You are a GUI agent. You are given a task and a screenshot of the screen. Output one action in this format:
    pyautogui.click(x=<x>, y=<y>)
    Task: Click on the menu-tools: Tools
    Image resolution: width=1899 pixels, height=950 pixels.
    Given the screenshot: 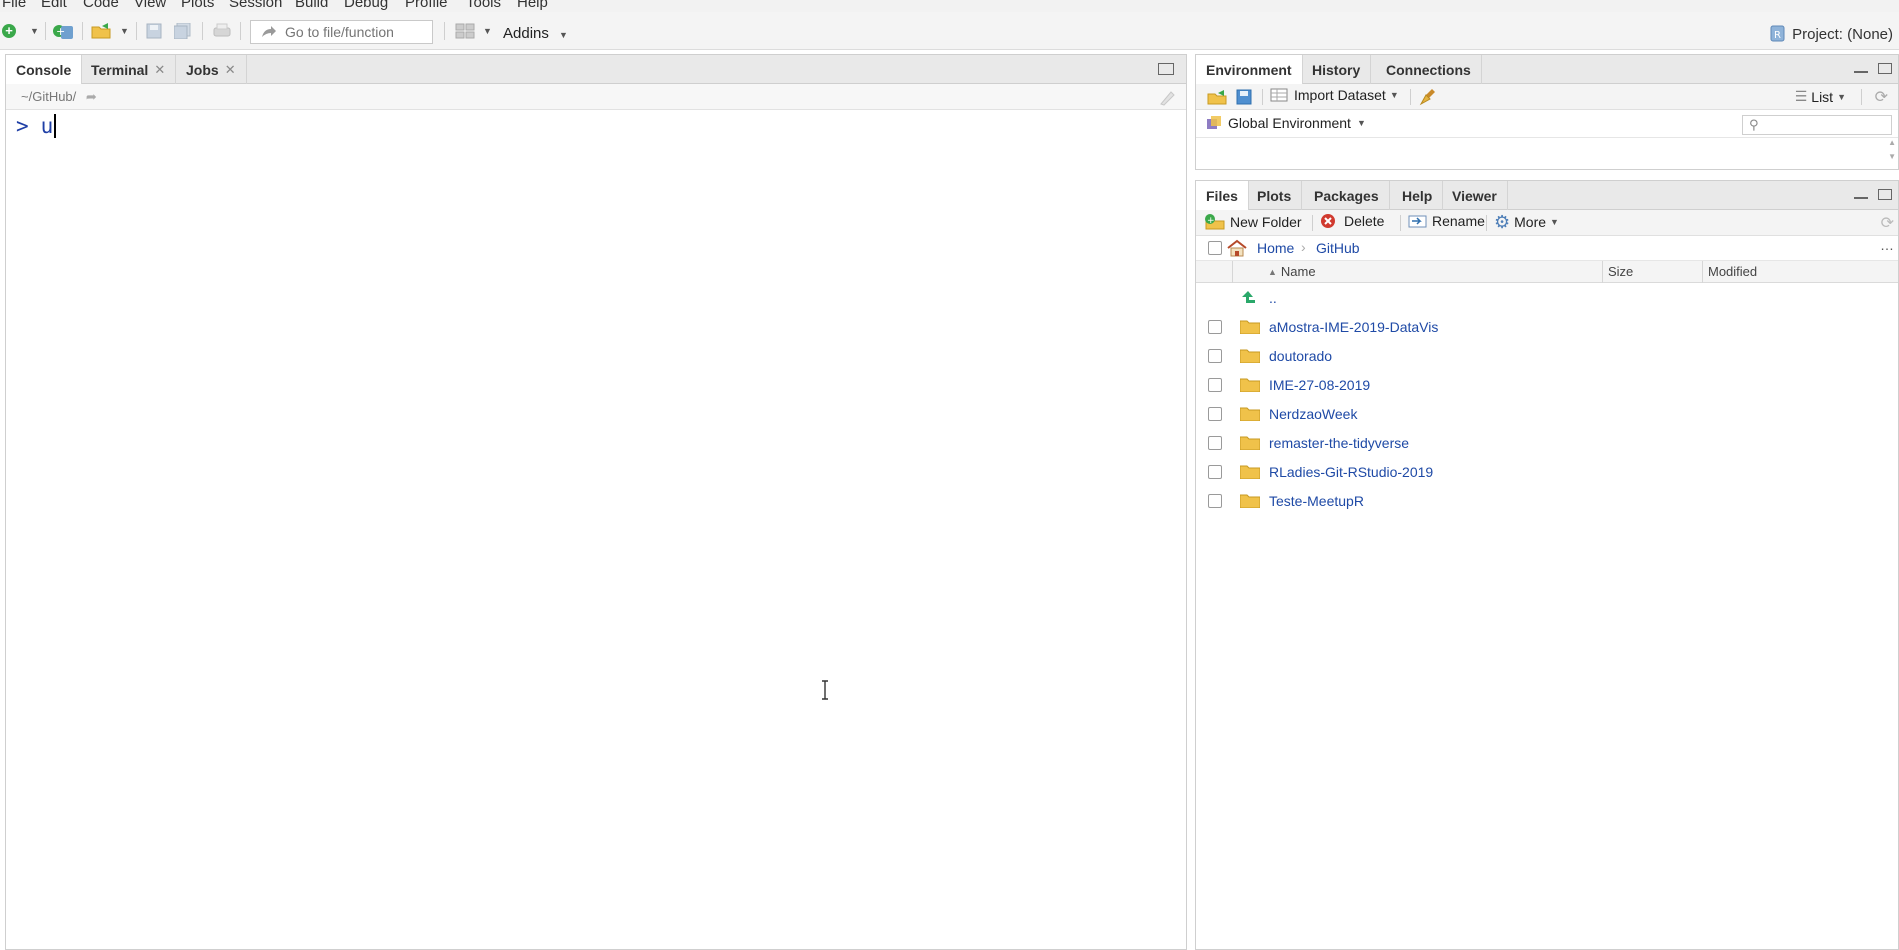 What is the action you would take?
    pyautogui.click(x=483, y=5)
    